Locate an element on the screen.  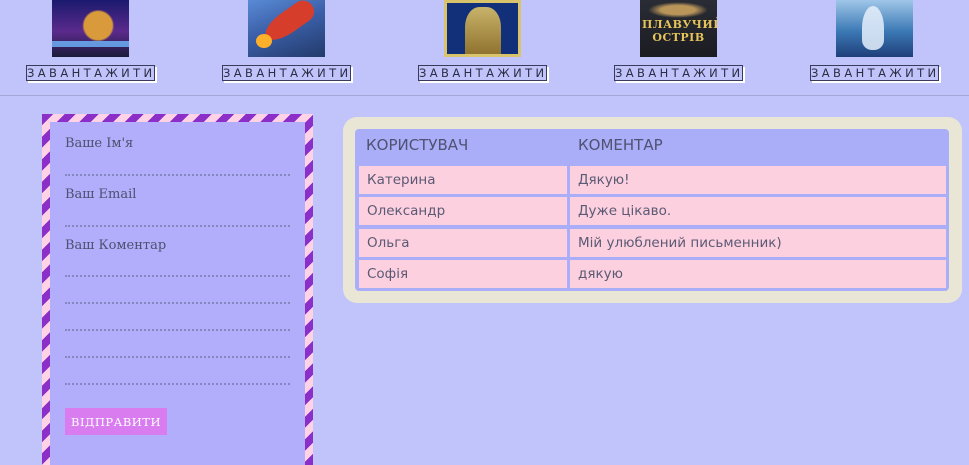
table-cell-comment: Мій улюблений письменник) is located at coordinates (758, 243).